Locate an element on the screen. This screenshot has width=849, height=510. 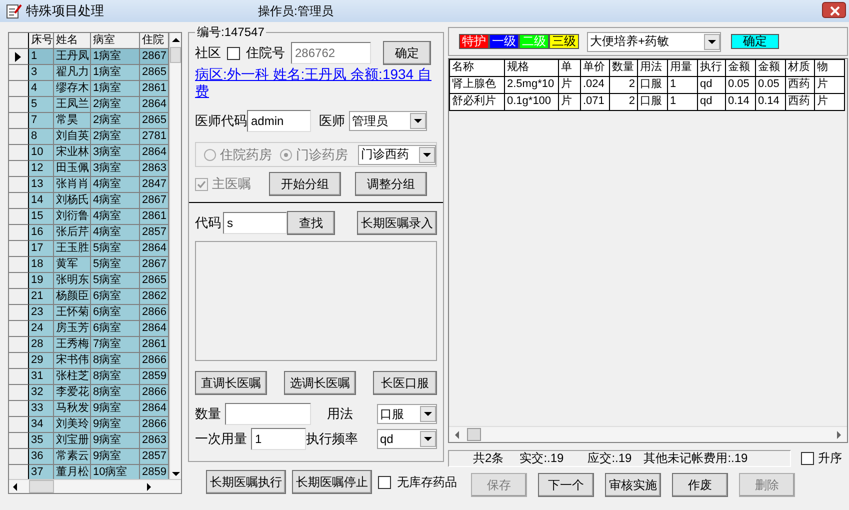
action-button: 作废 is located at coordinates (700, 485).